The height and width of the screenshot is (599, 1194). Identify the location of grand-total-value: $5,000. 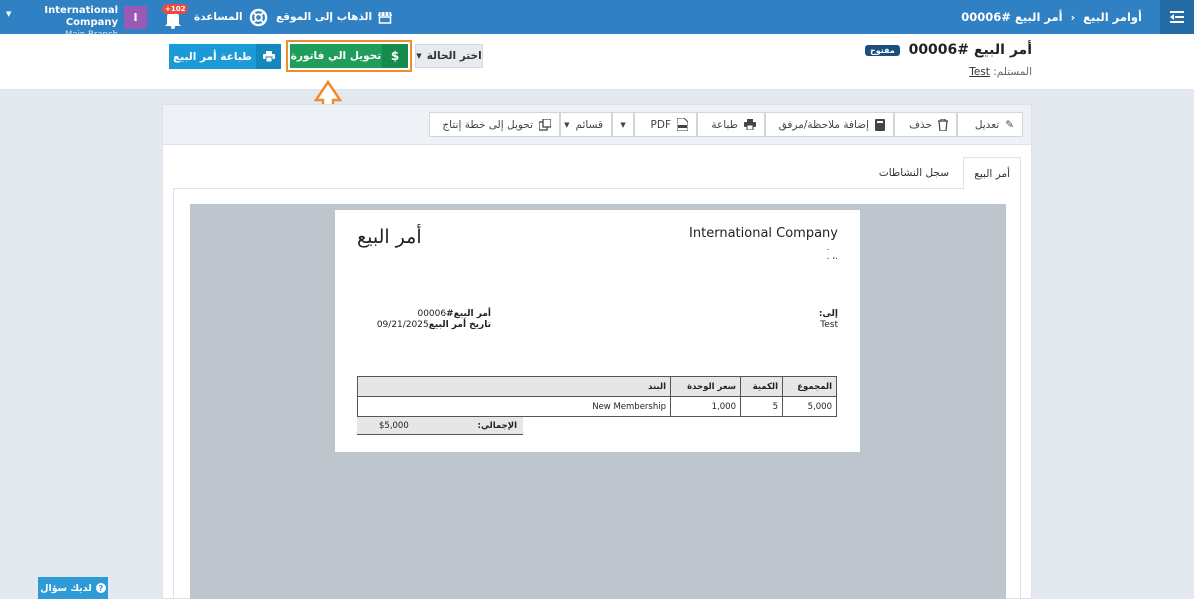
(394, 426).